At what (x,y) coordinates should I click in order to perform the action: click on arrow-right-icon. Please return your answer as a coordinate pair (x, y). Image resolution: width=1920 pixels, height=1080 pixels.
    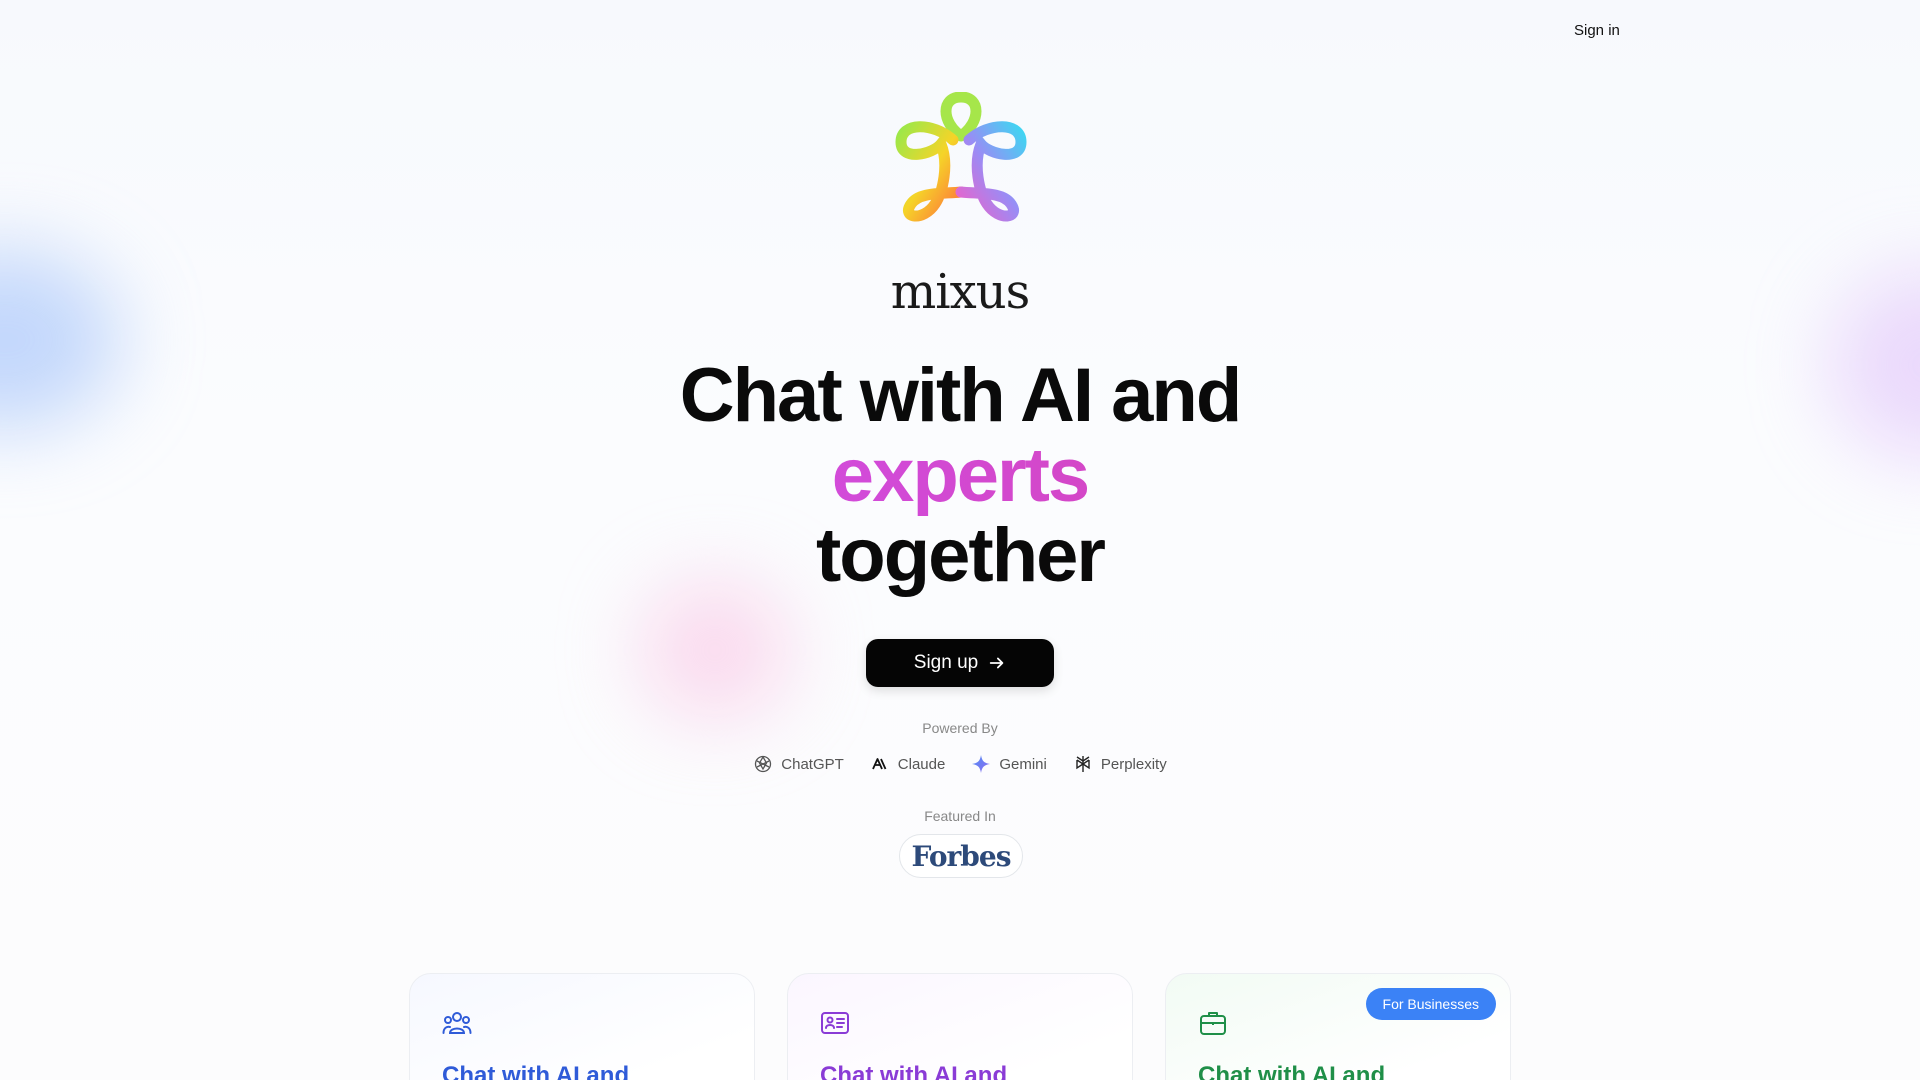
    Looking at the image, I should click on (997, 663).